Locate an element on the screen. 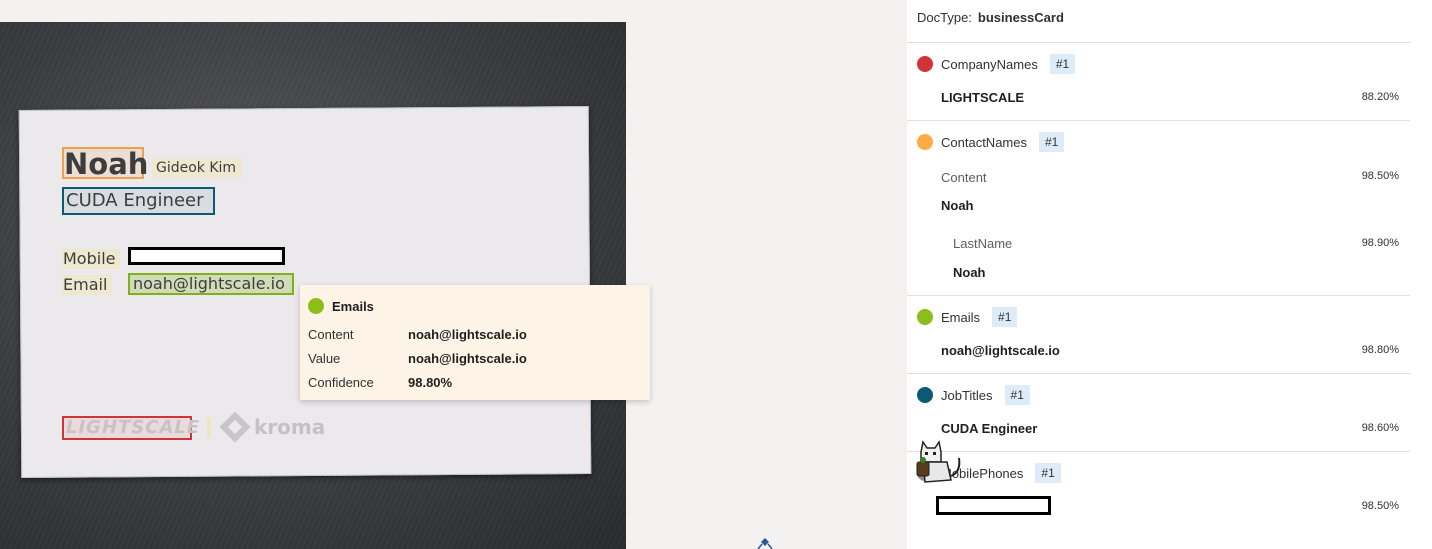  cat-mascot-icon is located at coordinates (938, 461).